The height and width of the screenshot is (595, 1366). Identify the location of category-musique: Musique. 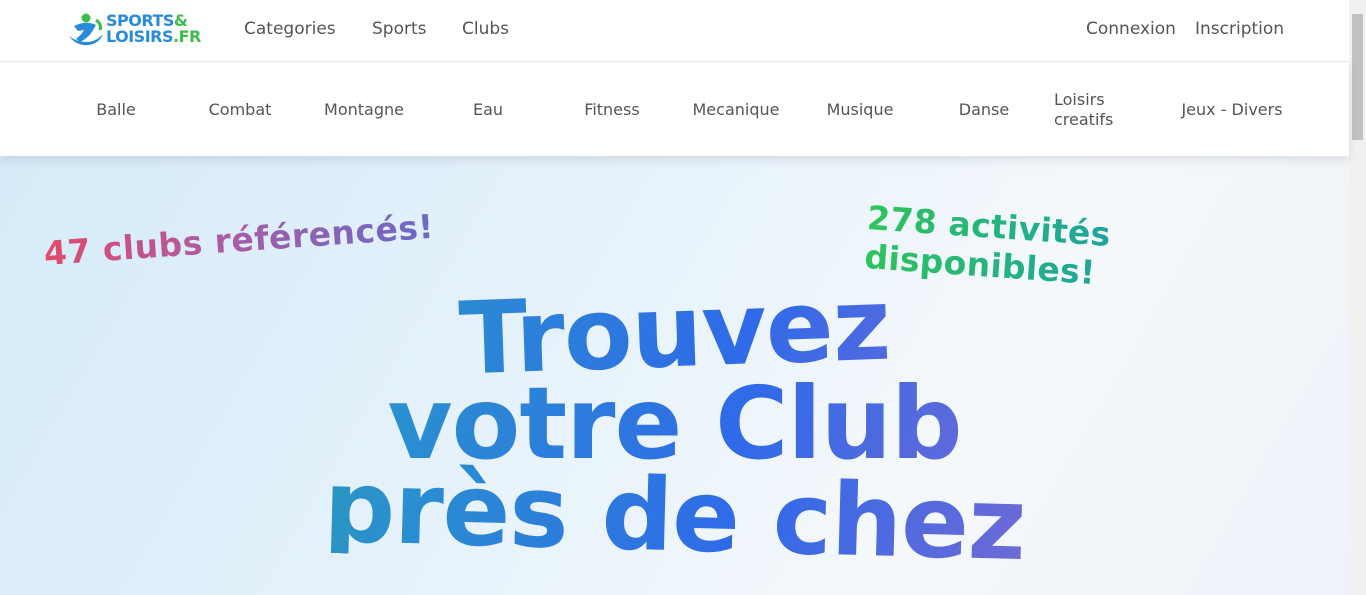
(860, 109).